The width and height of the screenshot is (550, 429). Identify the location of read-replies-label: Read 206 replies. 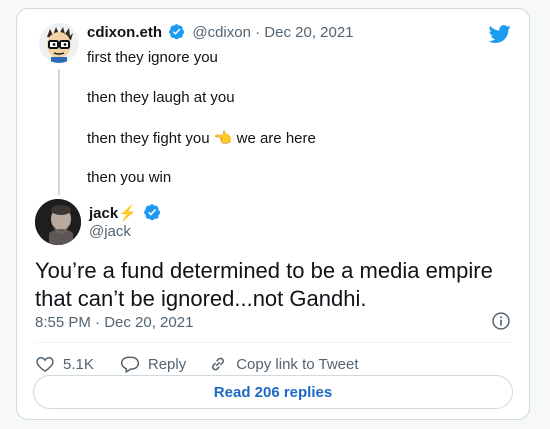
(273, 392).